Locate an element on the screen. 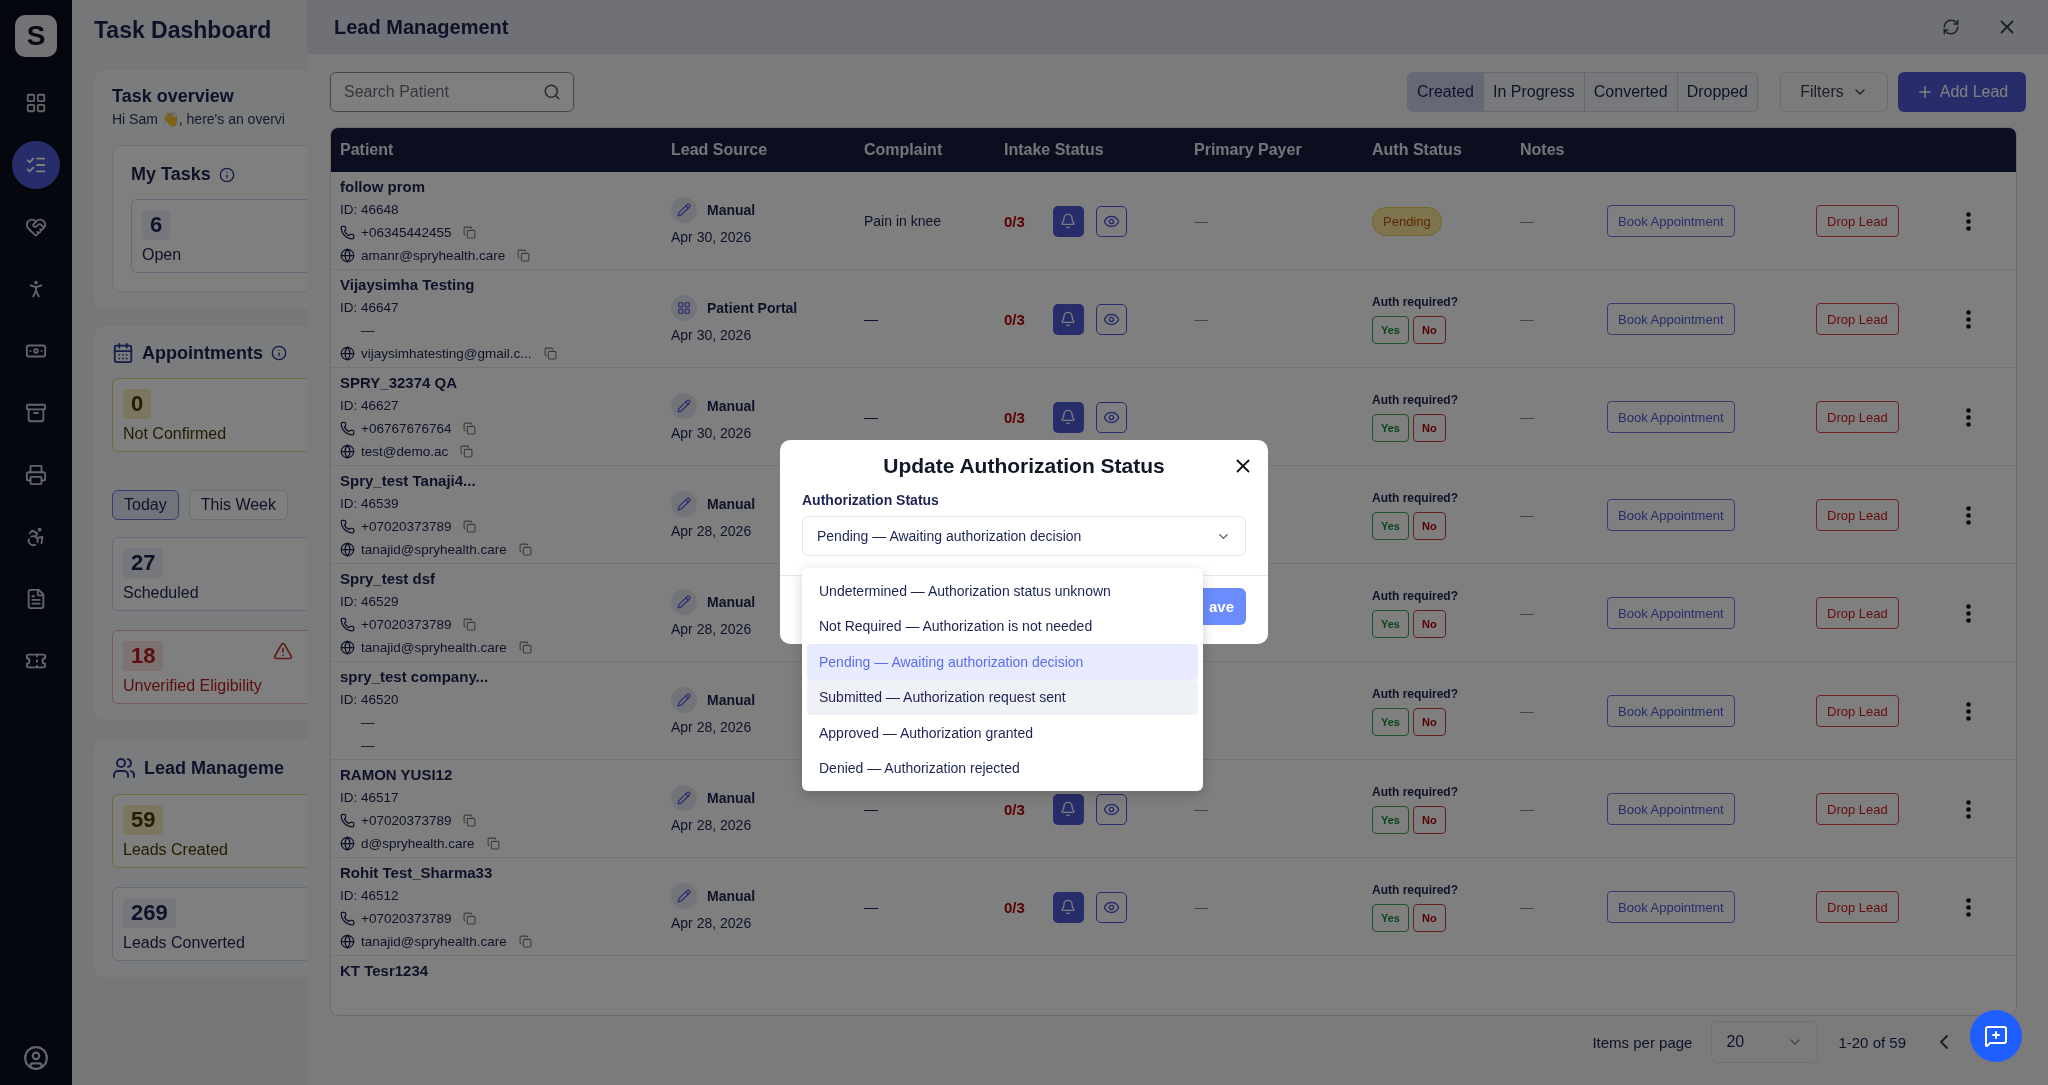  patient-id: ID: 46648 is located at coordinates (369, 209).